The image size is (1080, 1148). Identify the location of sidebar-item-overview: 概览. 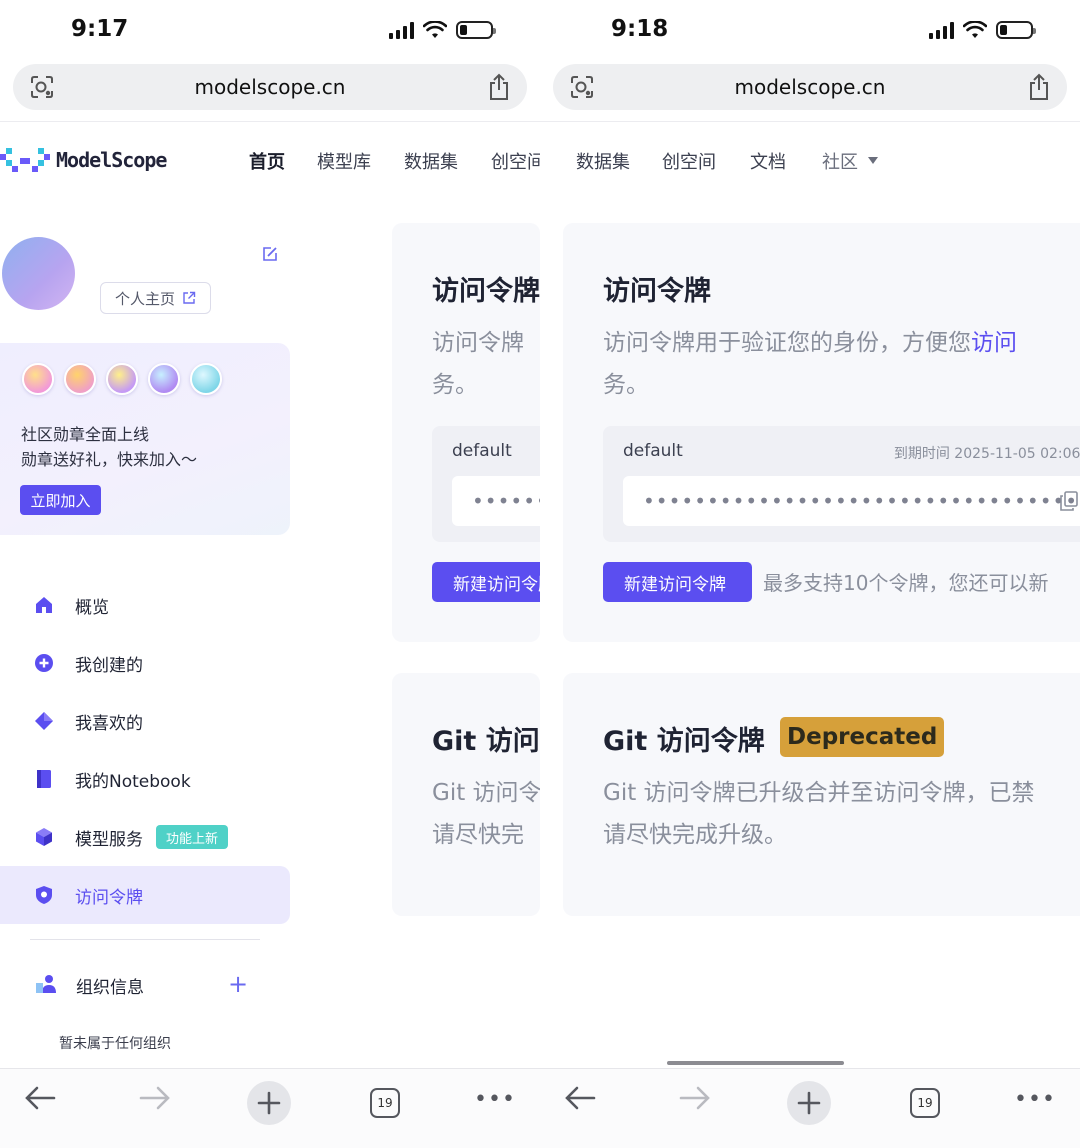
(145, 605).